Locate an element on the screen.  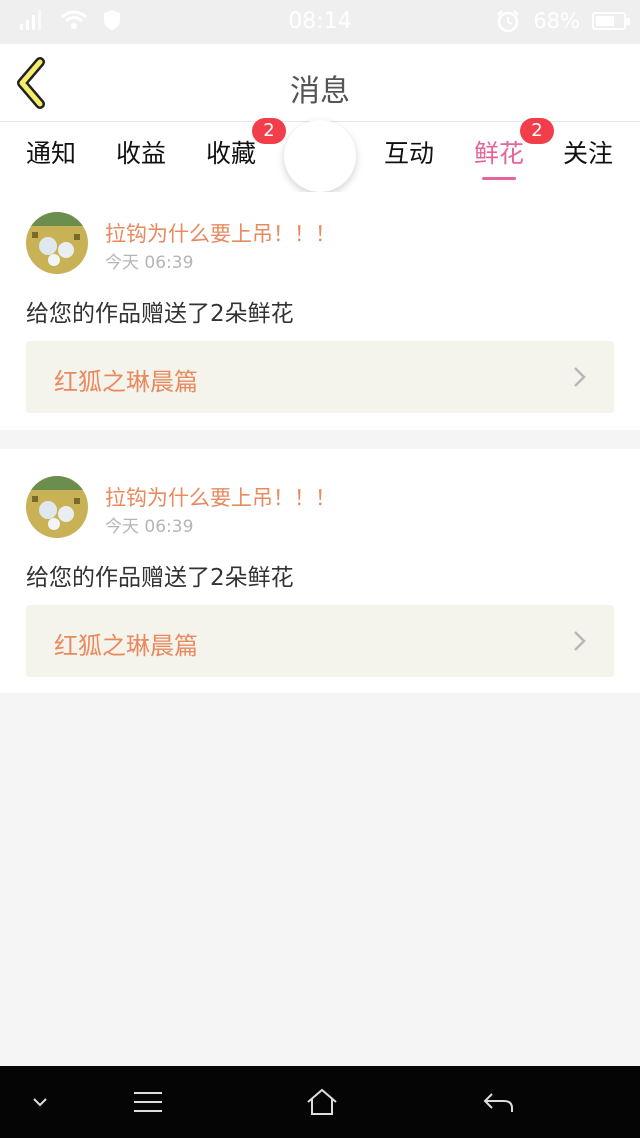
tab-label: 互动 is located at coordinates (409, 153).